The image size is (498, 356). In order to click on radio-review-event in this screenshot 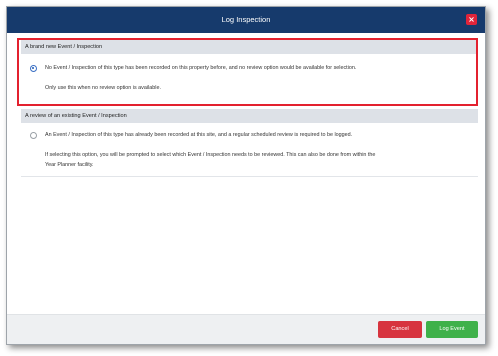, I will do `click(33, 135)`.